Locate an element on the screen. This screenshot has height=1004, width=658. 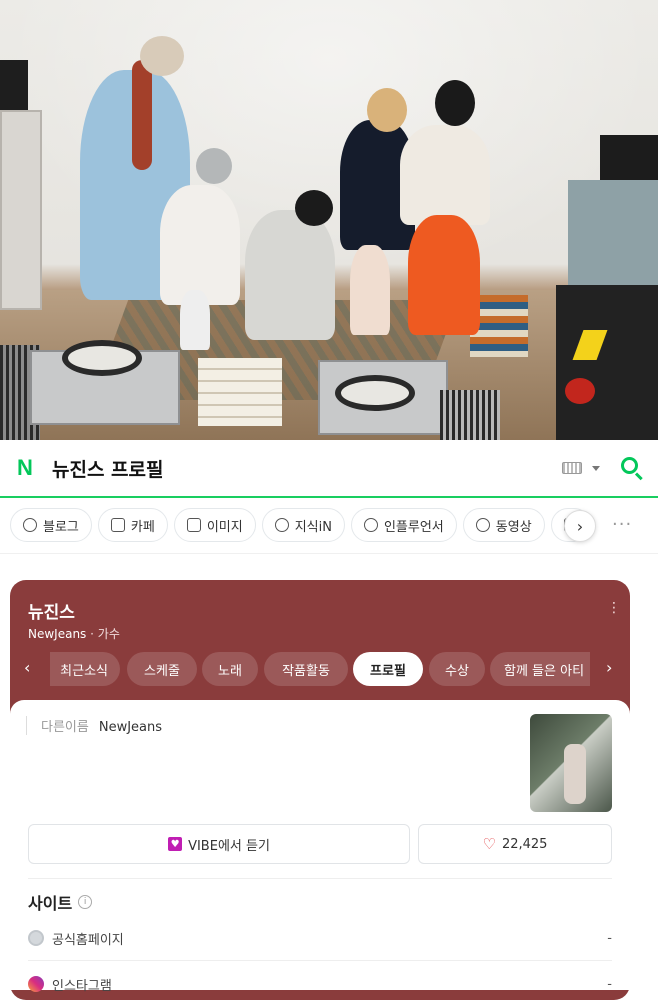
profile-tabs: ‹ 최근소식 스케줄 노래 작품활동 프로필 수상 함께 들은 아티 › is located at coordinates (320, 669).